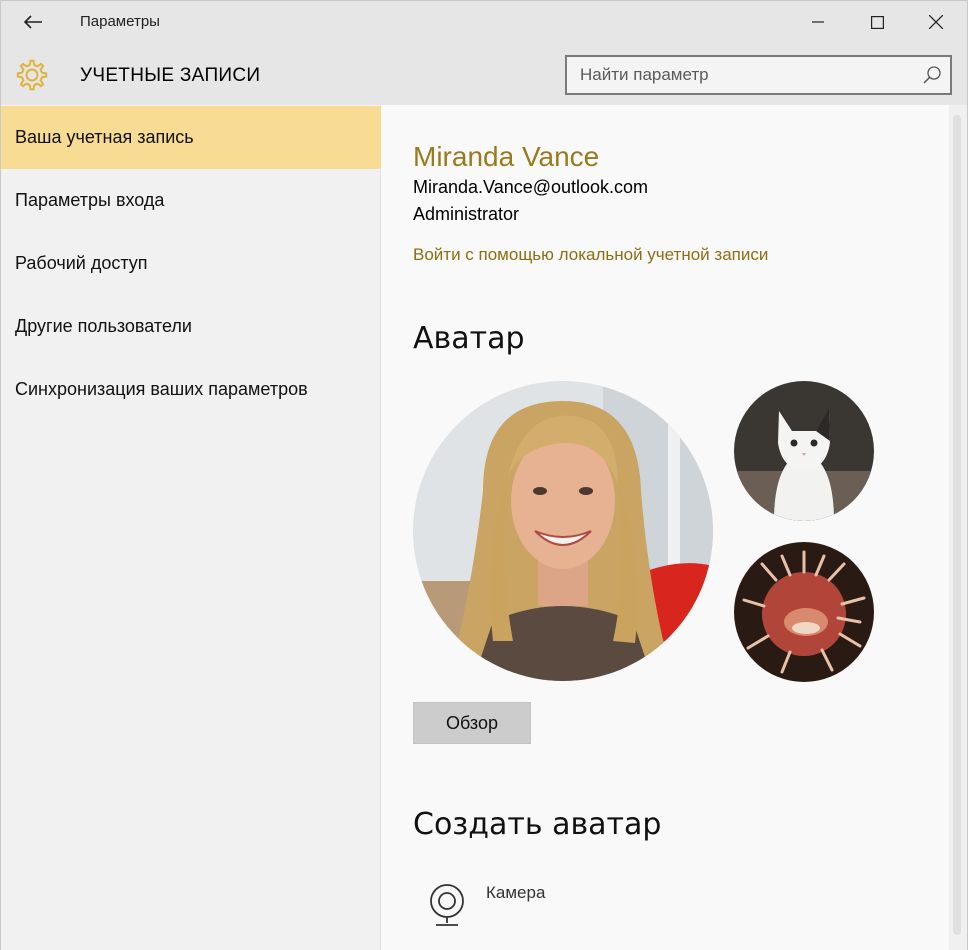  Describe the element at coordinates (590, 255) in the screenshot. I see `local-account-link: Войти с помощью локальной учетной записи` at that location.